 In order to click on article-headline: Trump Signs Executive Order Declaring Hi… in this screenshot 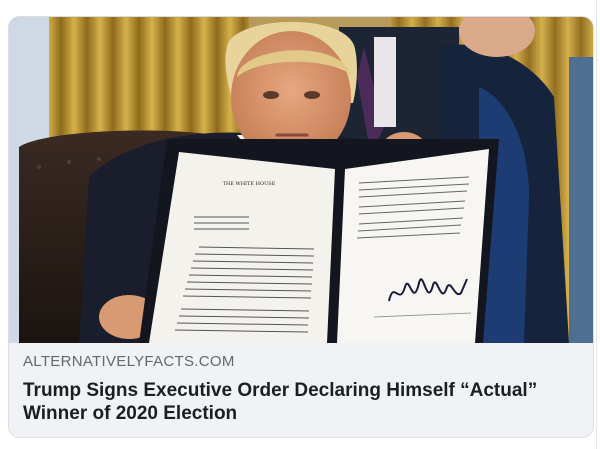, I will do `click(302, 402)`.